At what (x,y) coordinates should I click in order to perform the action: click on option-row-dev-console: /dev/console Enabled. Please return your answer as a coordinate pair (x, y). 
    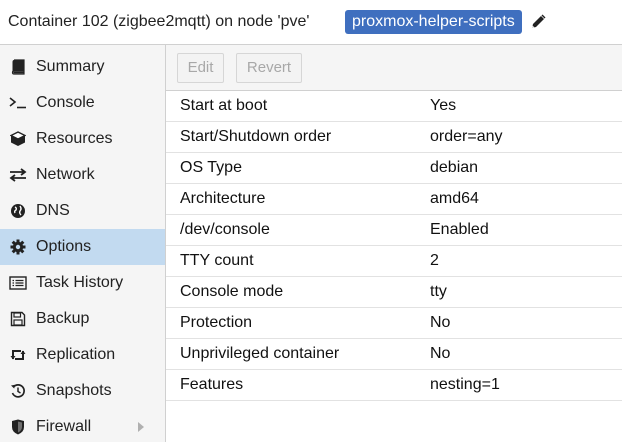
    Looking at the image, I should click on (394, 230).